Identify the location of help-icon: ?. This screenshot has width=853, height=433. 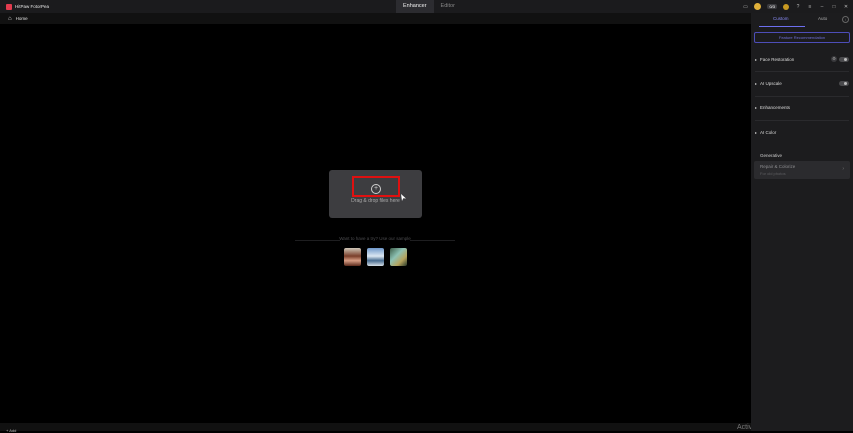
(798, 7).